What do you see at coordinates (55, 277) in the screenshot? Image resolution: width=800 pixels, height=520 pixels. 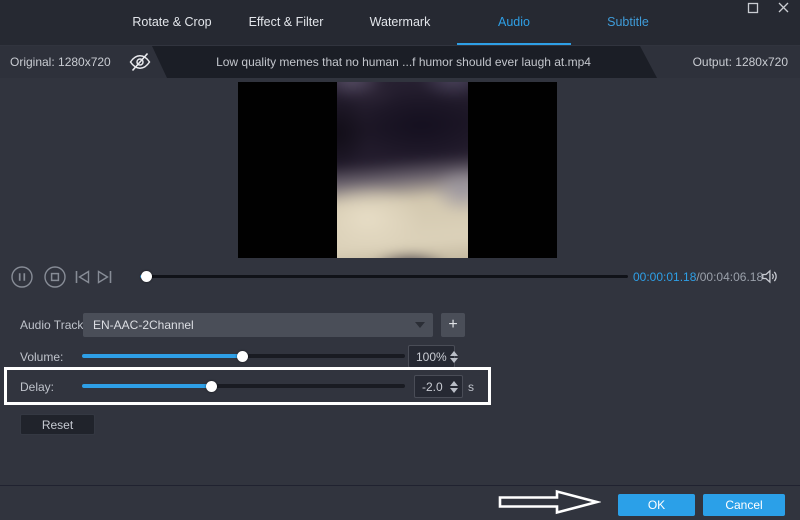 I see `stop-icon` at bounding box center [55, 277].